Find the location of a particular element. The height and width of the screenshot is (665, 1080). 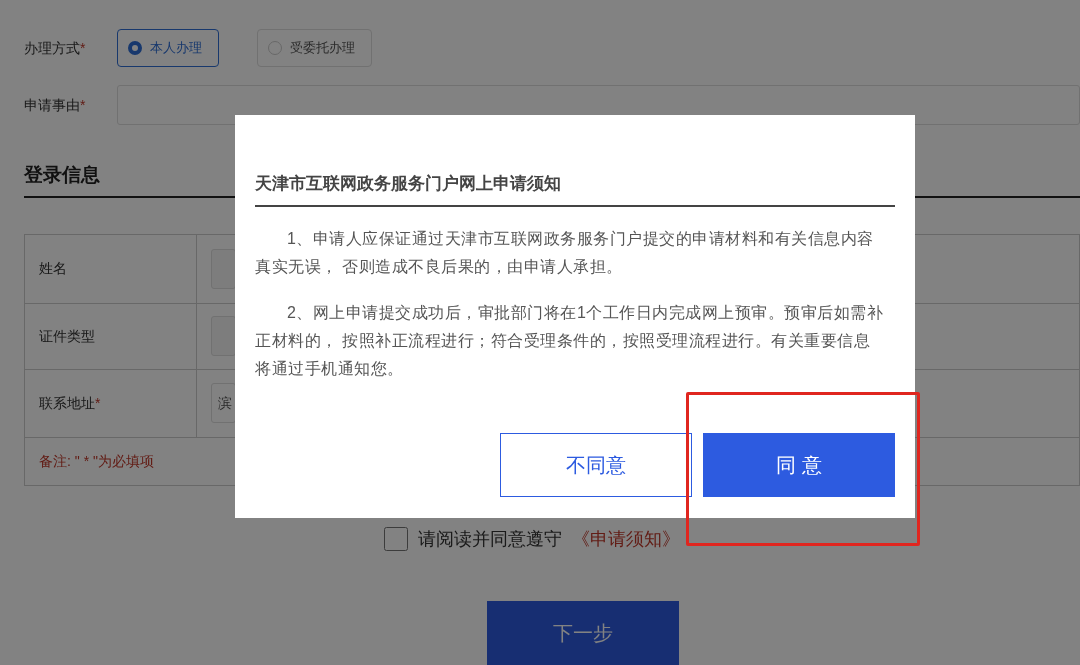

note-text: 备注: " * "为必填项 is located at coordinates (96, 461).